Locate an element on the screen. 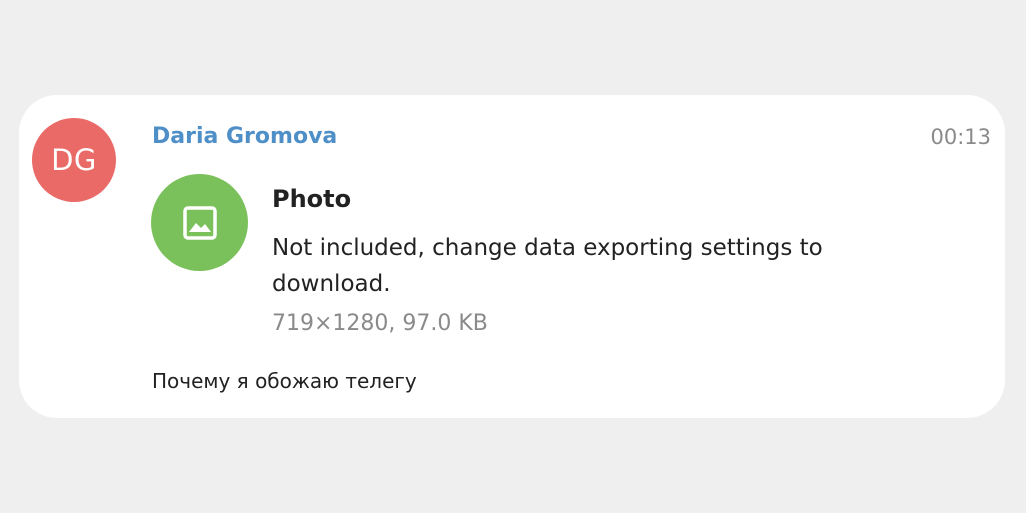 Image resolution: width=1026 pixels, height=513 pixels. message-time: 00:13 is located at coordinates (960, 137).